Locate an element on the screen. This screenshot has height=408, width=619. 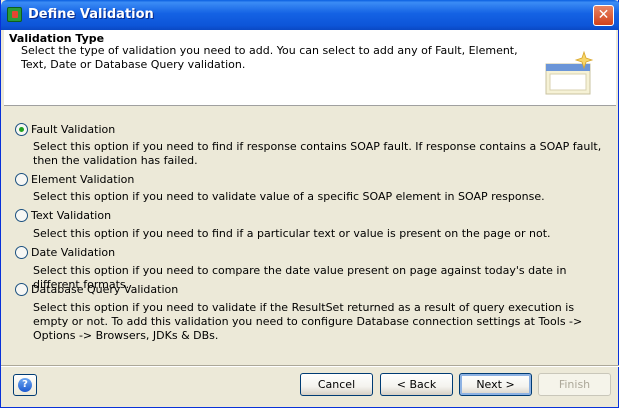
fault-validation-radio: Fault Validation is located at coordinates (65, 129).